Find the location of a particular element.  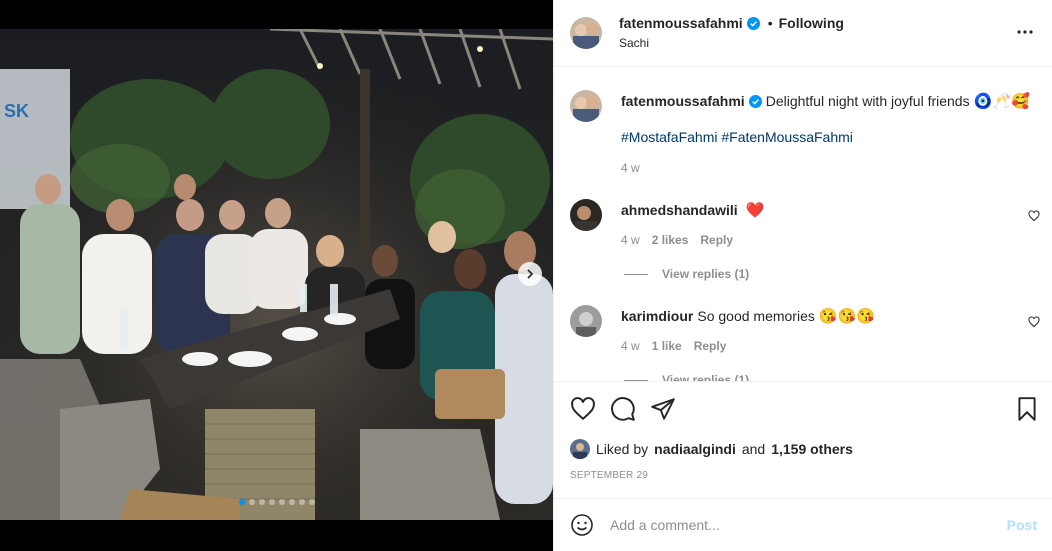

carousel-next-button is located at coordinates (530, 274).